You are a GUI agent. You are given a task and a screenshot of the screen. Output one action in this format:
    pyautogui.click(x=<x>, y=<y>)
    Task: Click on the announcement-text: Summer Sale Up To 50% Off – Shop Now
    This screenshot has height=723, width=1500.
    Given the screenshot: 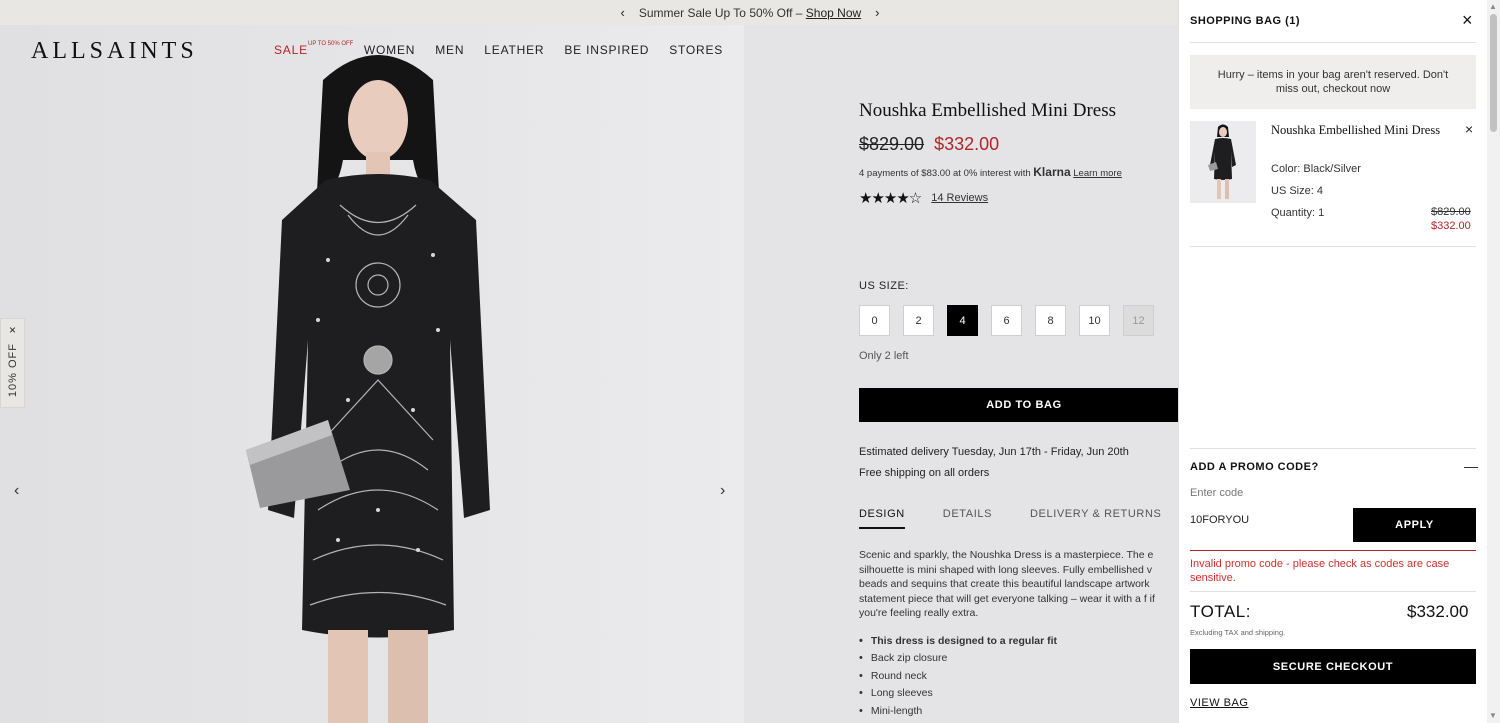 What is the action you would take?
    pyautogui.click(x=750, y=13)
    